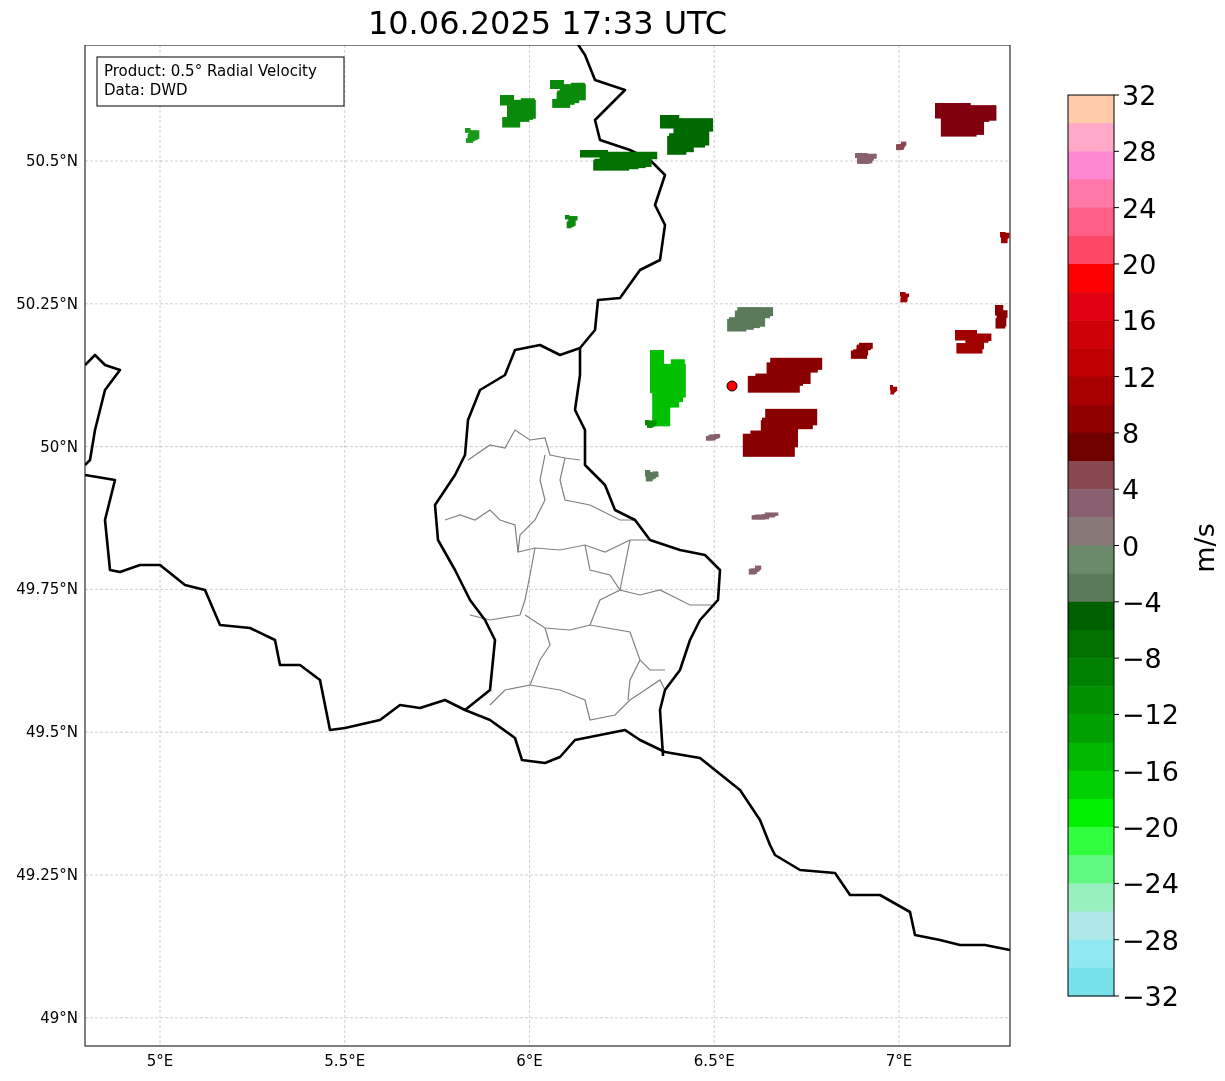 The height and width of the screenshot is (1081, 1225). I want to click on colorbar-tick-label: 8, so click(1131, 433).